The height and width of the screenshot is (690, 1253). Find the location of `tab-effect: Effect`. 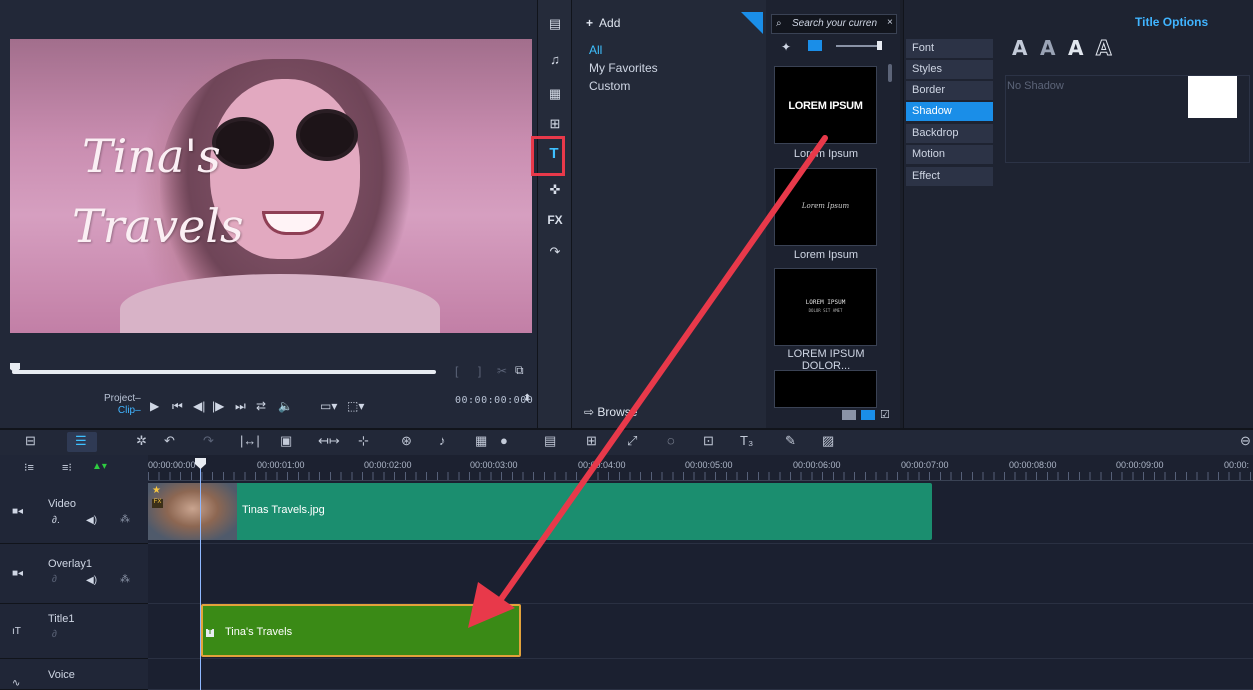

tab-effect: Effect is located at coordinates (949, 176).